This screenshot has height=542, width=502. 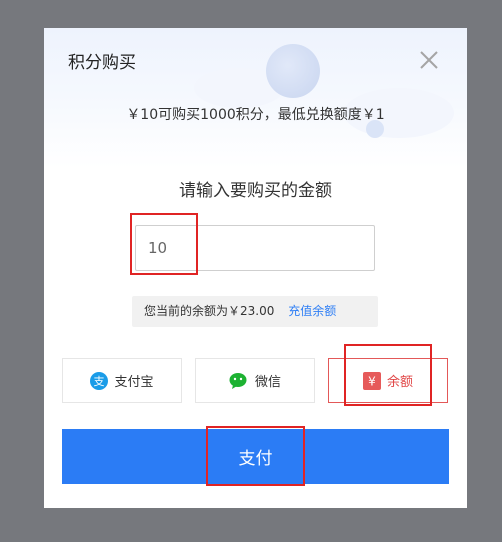 I want to click on payment-option-alipay: 支 支付宝, so click(x=122, y=380).